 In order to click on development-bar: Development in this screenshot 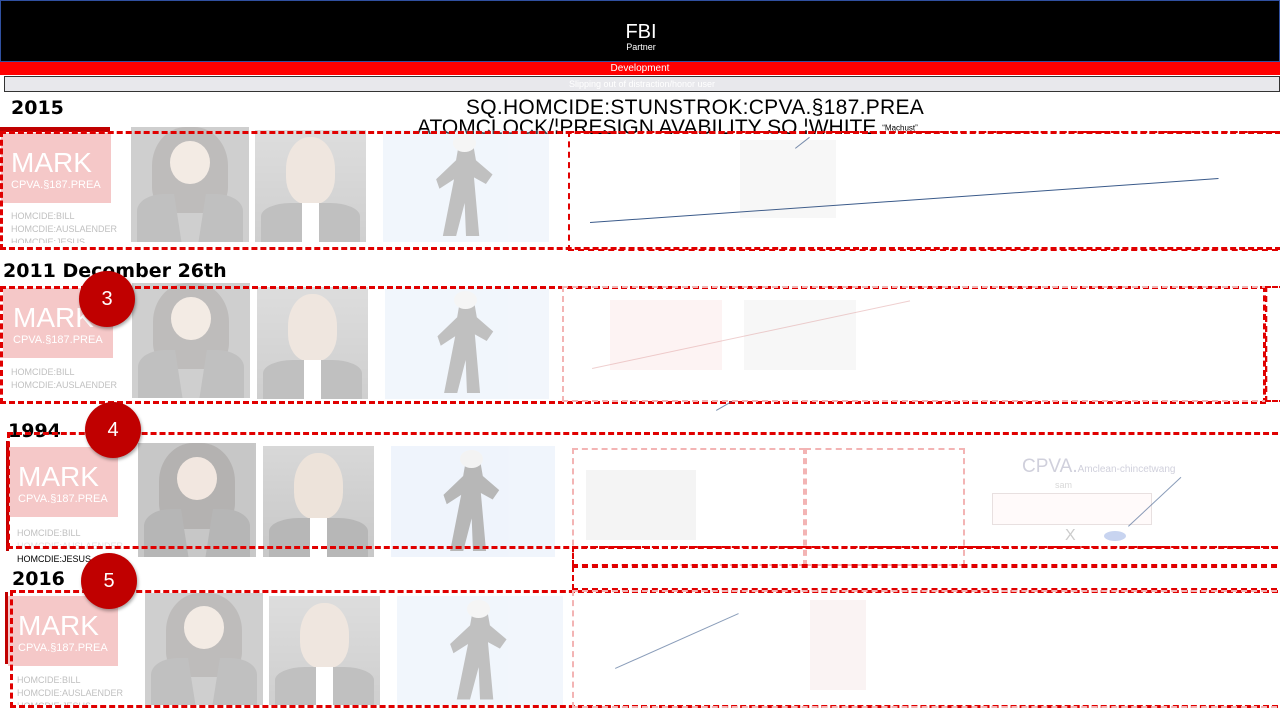, I will do `click(640, 68)`.